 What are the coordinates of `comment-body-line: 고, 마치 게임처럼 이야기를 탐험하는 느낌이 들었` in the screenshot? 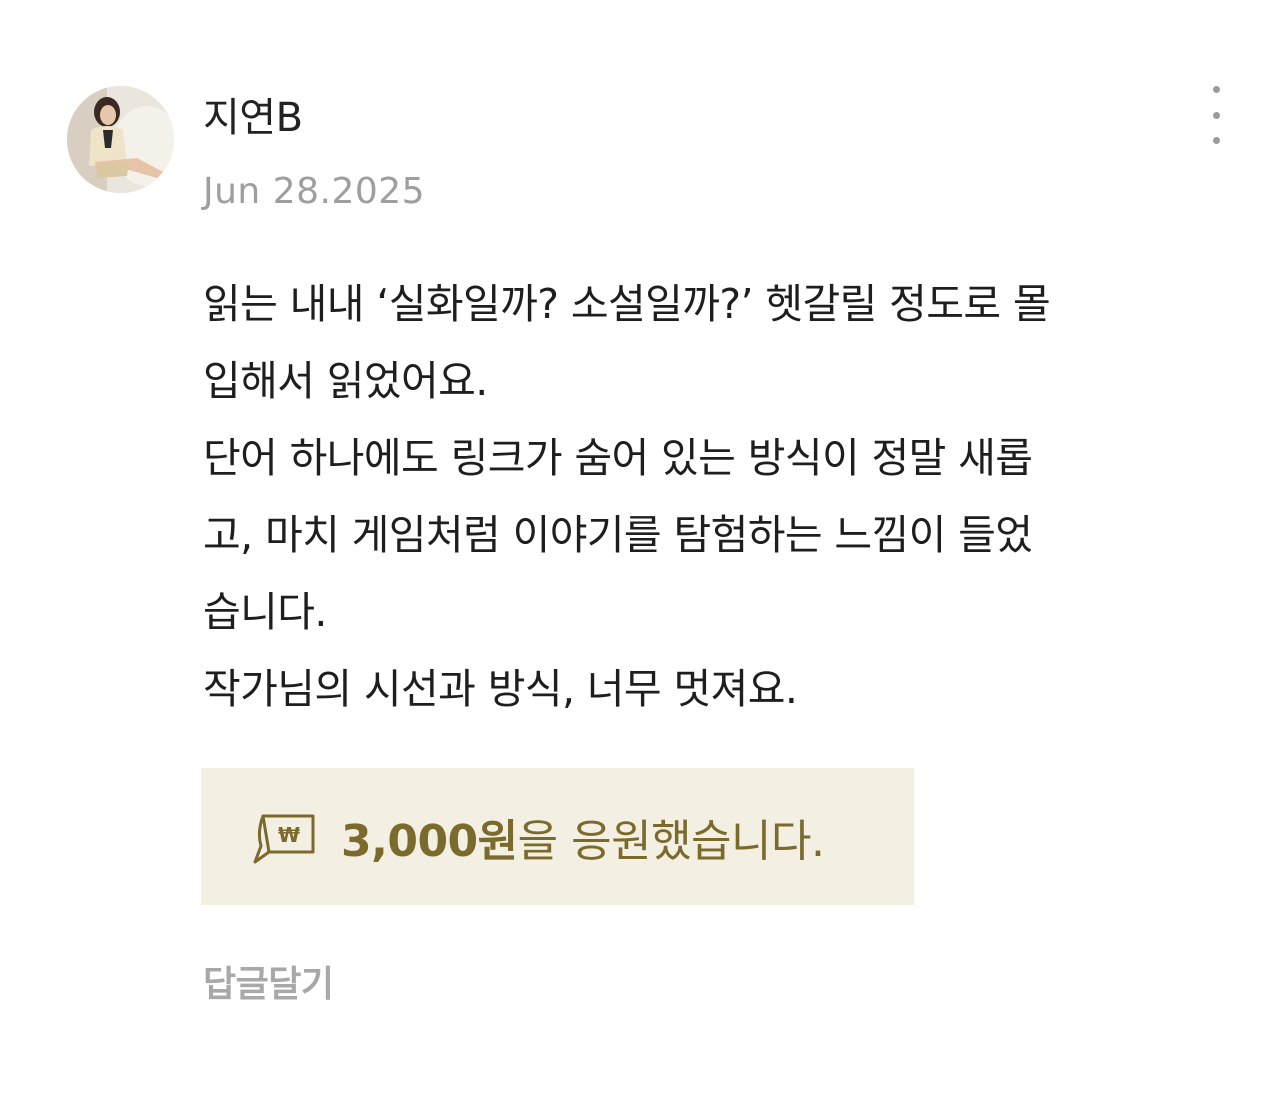 It's located at (618, 535).